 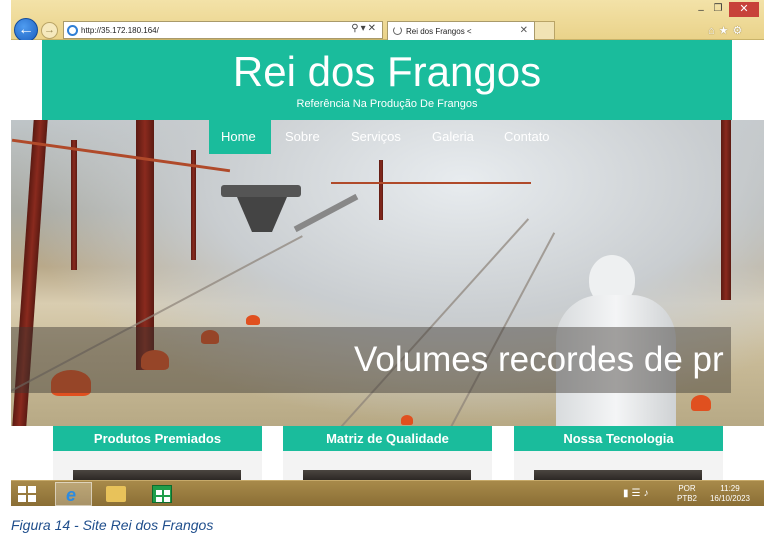 I want to click on windows-start-icon, so click(x=27, y=494).